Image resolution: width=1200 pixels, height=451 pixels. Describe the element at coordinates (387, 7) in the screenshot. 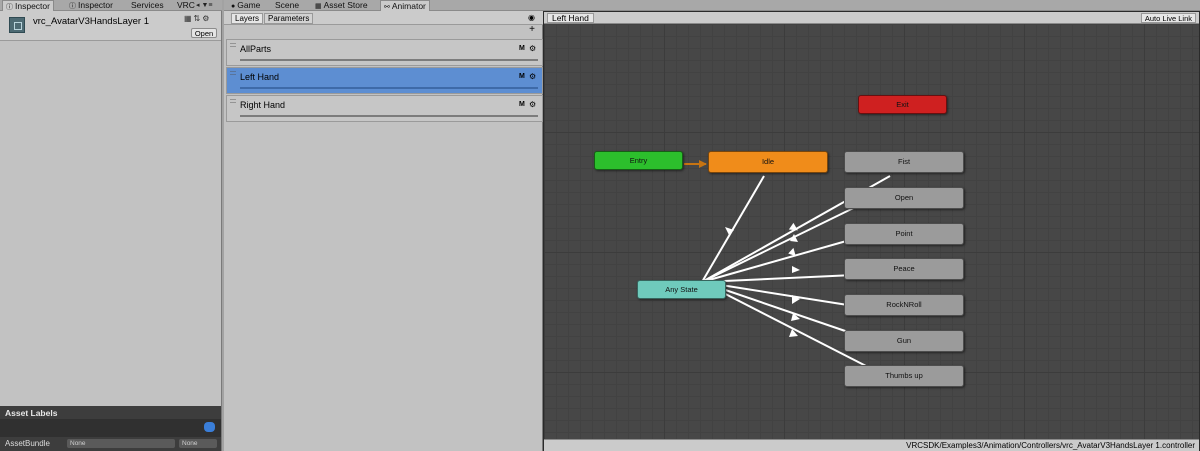

I see `animator-icon: ⚯` at that location.